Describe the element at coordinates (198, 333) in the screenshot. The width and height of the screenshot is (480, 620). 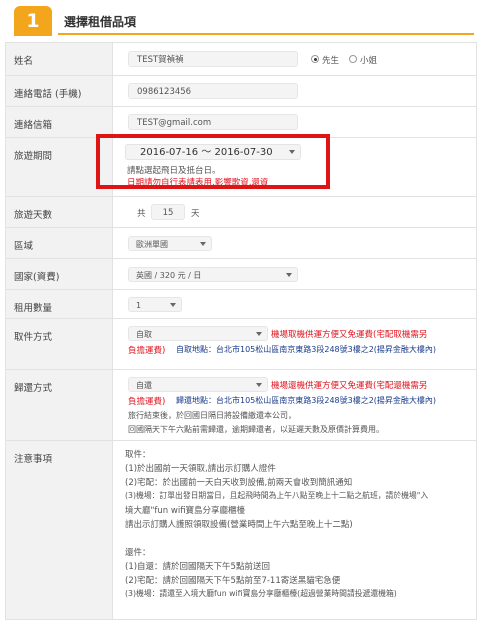
I see `pickup-method-select: 自取` at that location.